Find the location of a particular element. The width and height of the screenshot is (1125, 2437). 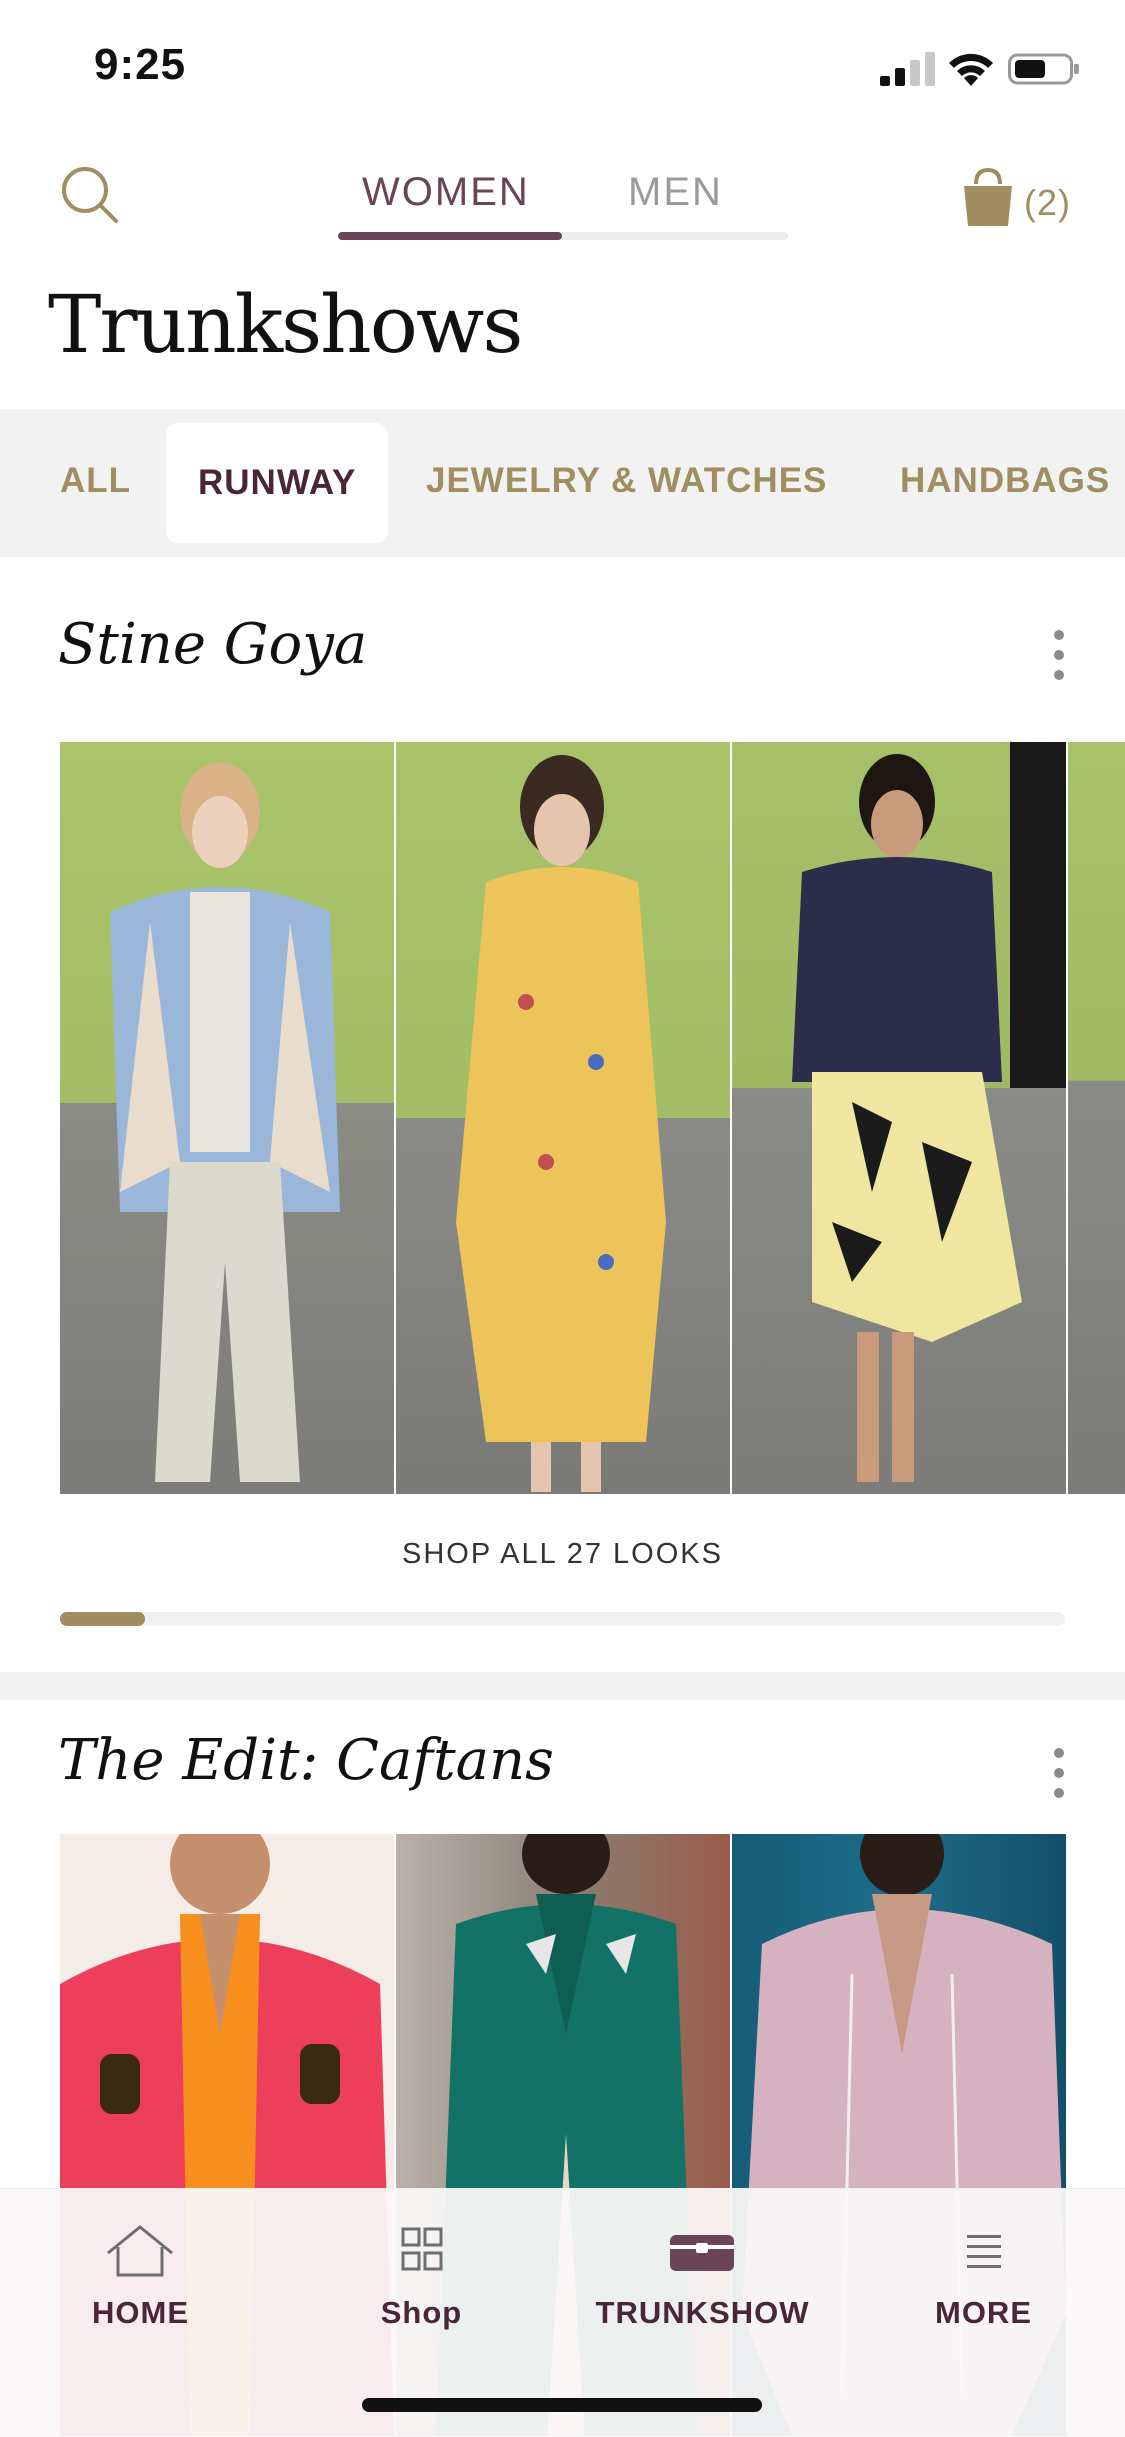

battery-icon is located at coordinates (1043, 69).